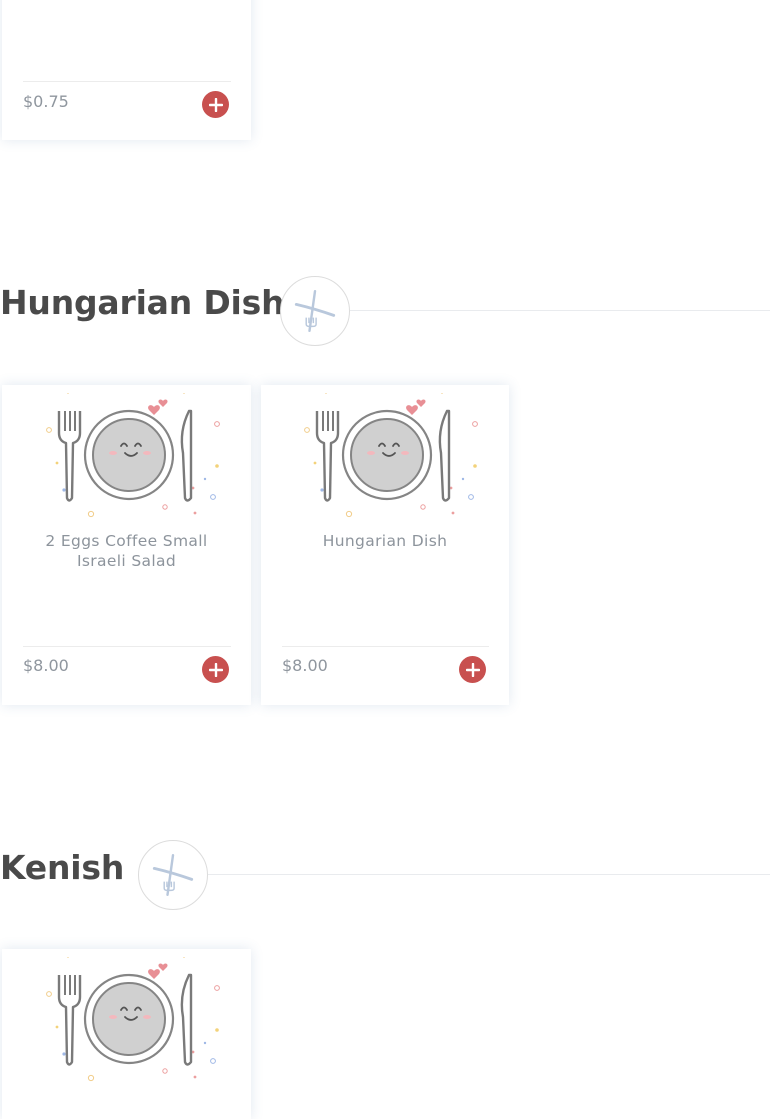 Image resolution: width=770 pixels, height=1119 pixels. What do you see at coordinates (46, 101) in the screenshot?
I see `item-price: $0.75` at bounding box center [46, 101].